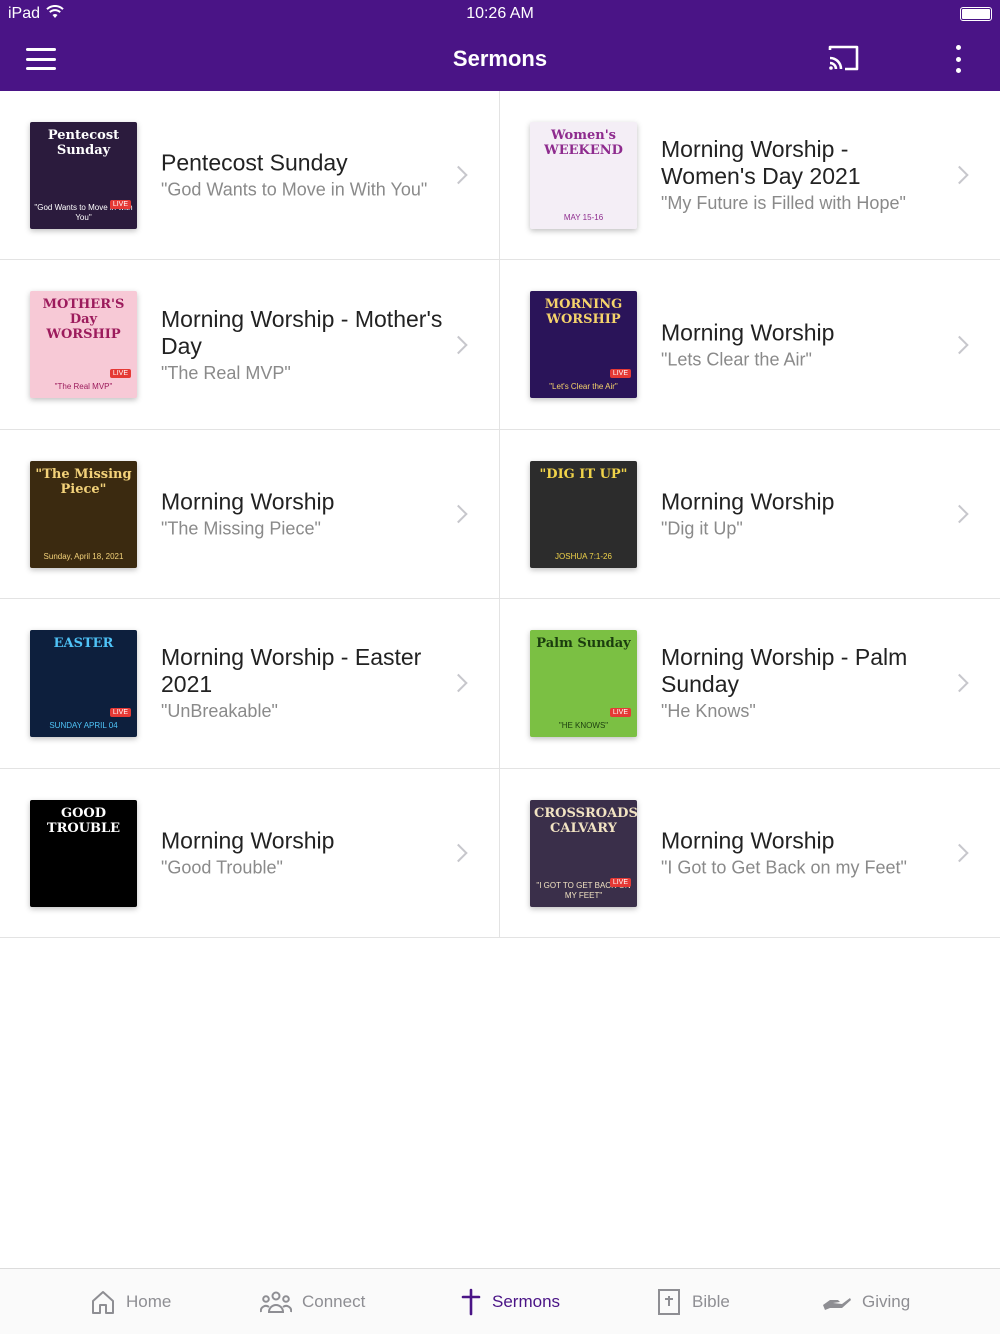 This screenshot has height=1334, width=1000. Describe the element at coordinates (583, 312) in the screenshot. I see `thumbnail-caption: MORNING WORSHIP` at that location.